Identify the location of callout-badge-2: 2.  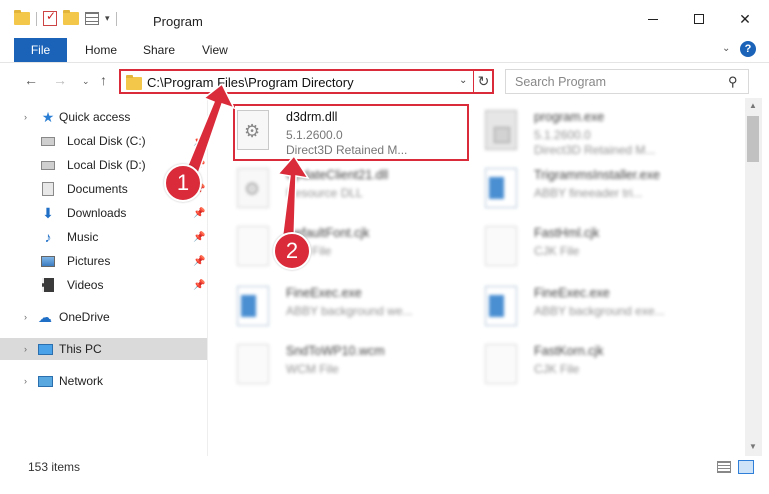
(292, 251).